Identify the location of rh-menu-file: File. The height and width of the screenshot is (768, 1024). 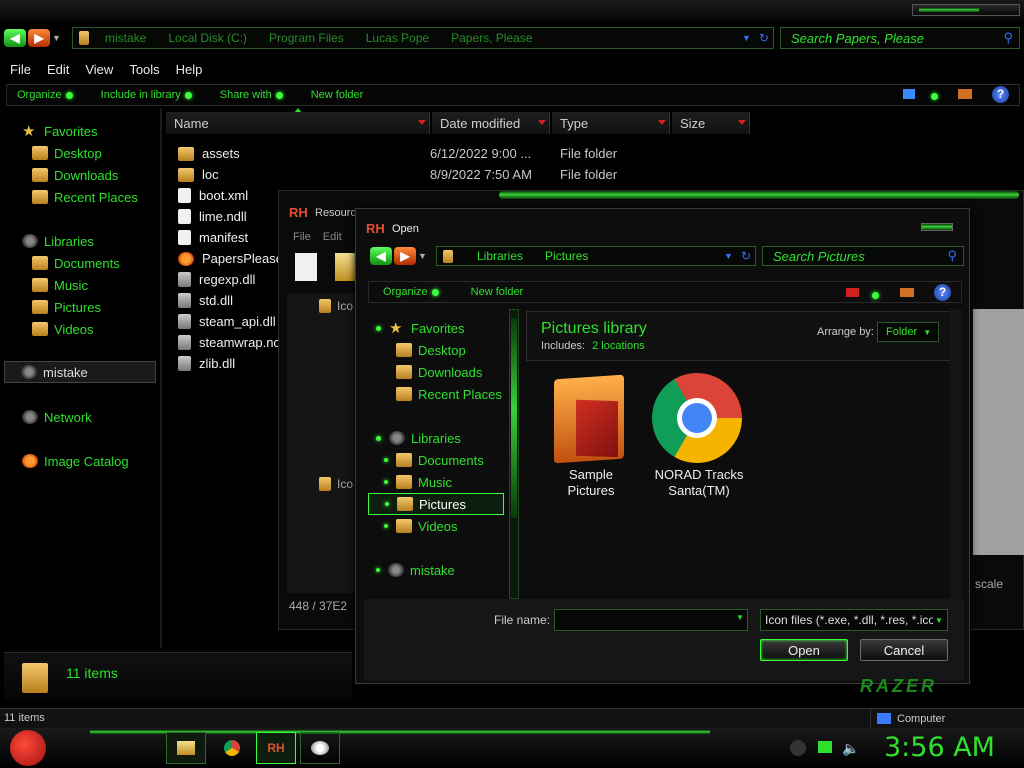
(302, 237).